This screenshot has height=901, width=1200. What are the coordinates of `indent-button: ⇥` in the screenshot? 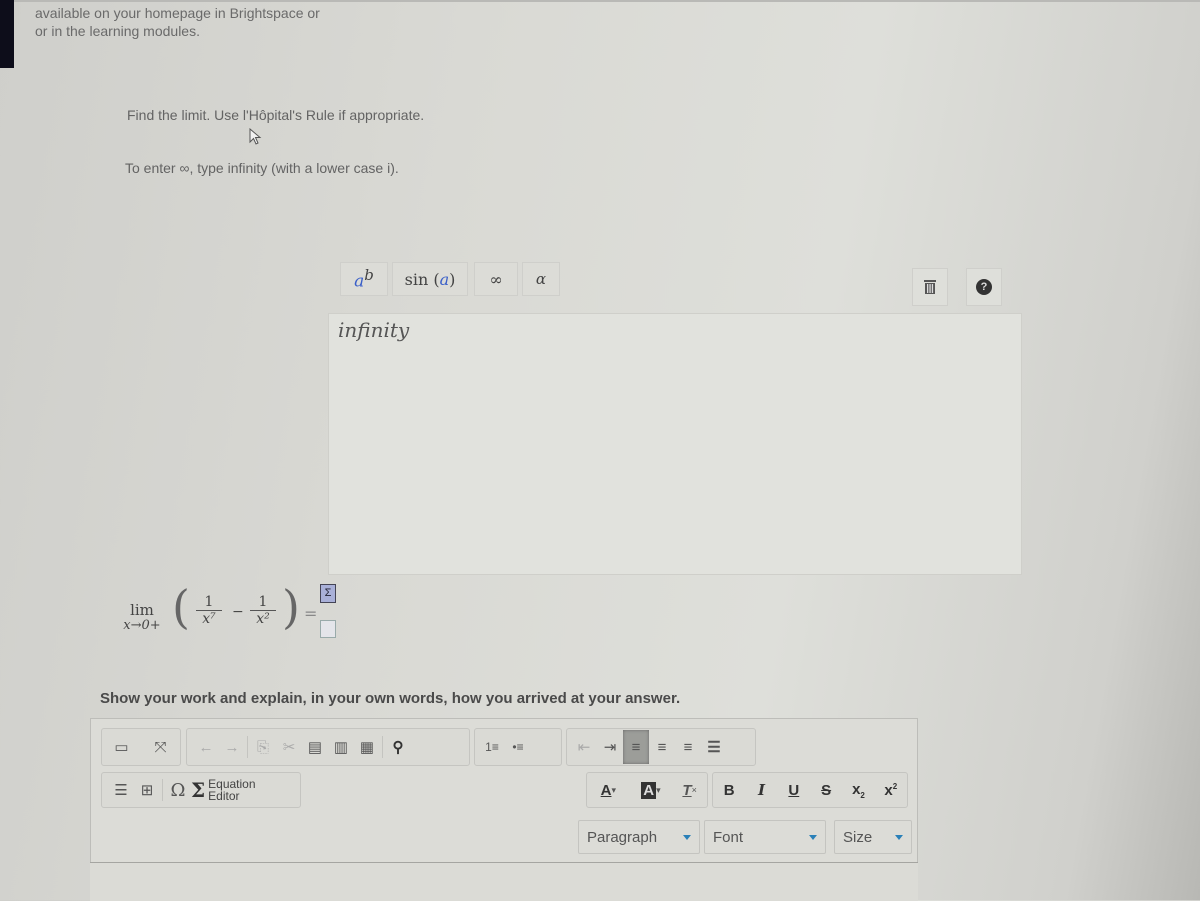 It's located at (610, 747).